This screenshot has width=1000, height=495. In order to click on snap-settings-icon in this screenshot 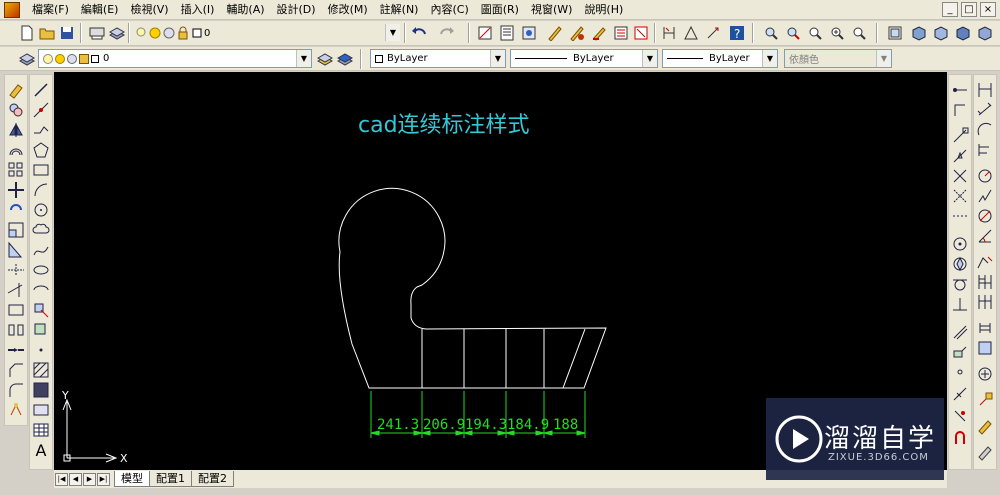, I will do `click(960, 438)`.